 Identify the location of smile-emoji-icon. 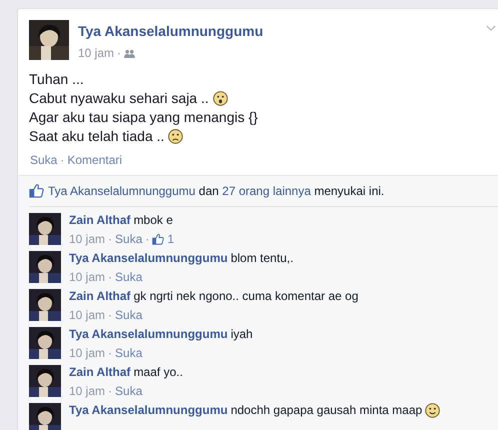
(432, 410).